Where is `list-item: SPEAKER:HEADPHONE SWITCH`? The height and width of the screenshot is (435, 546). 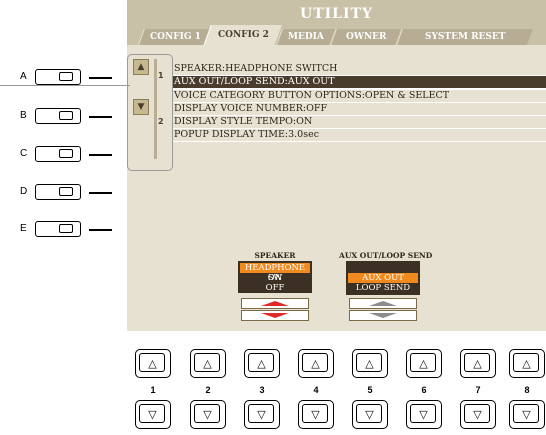
list-item: SPEAKER:HEADPHONE SWITCH is located at coordinates (359, 69).